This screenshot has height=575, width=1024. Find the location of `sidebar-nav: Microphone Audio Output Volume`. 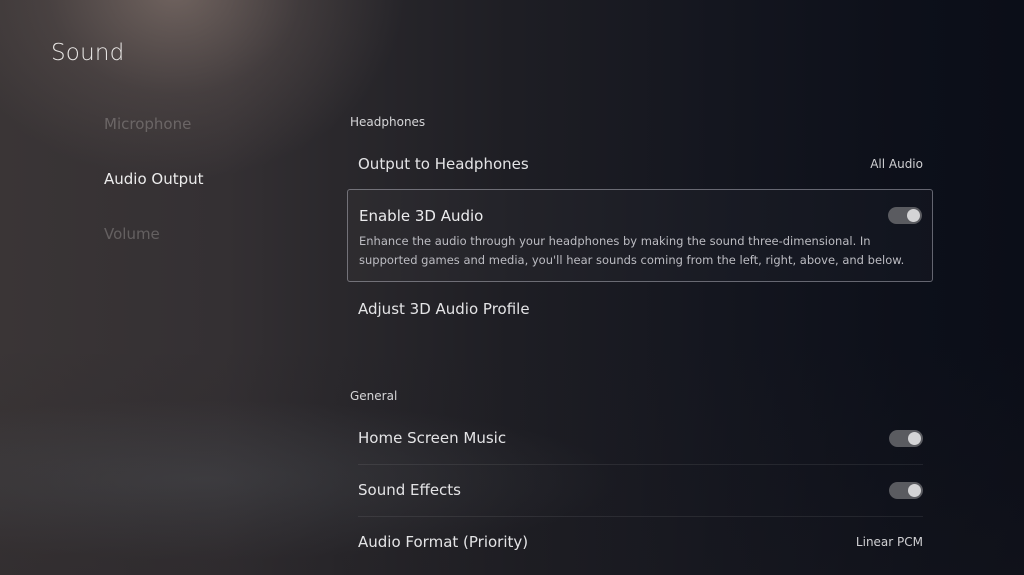

sidebar-nav: Microphone Audio Output Volume is located at coordinates (154, 195).